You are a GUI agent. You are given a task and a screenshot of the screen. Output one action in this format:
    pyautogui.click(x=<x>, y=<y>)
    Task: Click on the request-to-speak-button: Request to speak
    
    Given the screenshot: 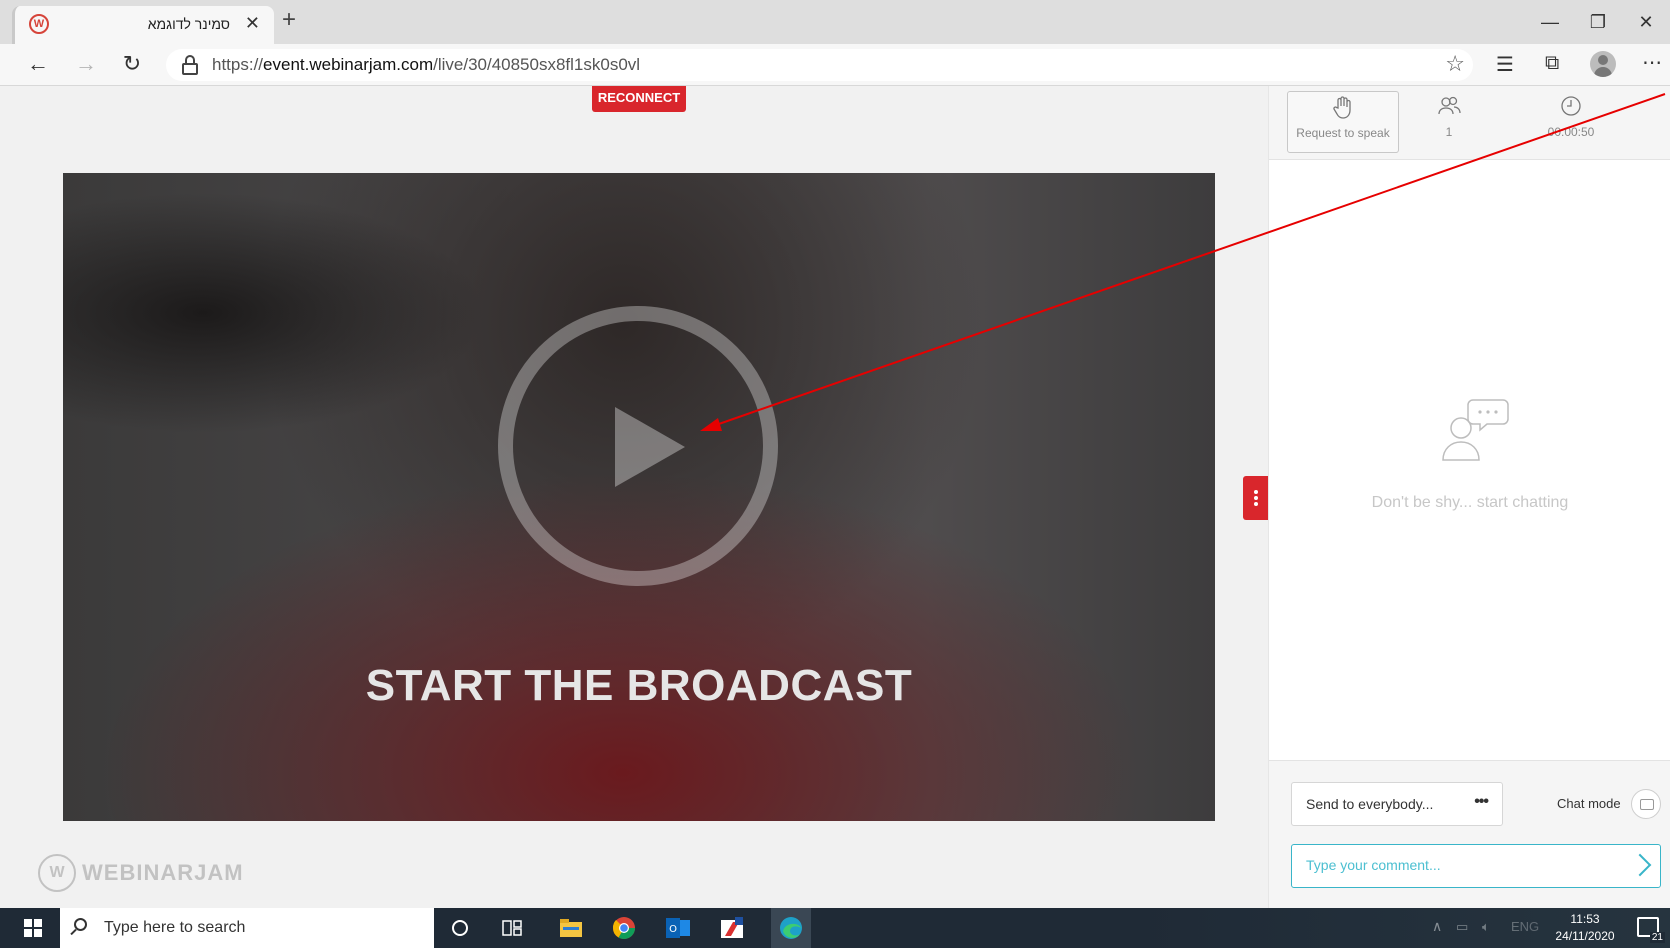 What is the action you would take?
    pyautogui.click(x=1343, y=122)
    